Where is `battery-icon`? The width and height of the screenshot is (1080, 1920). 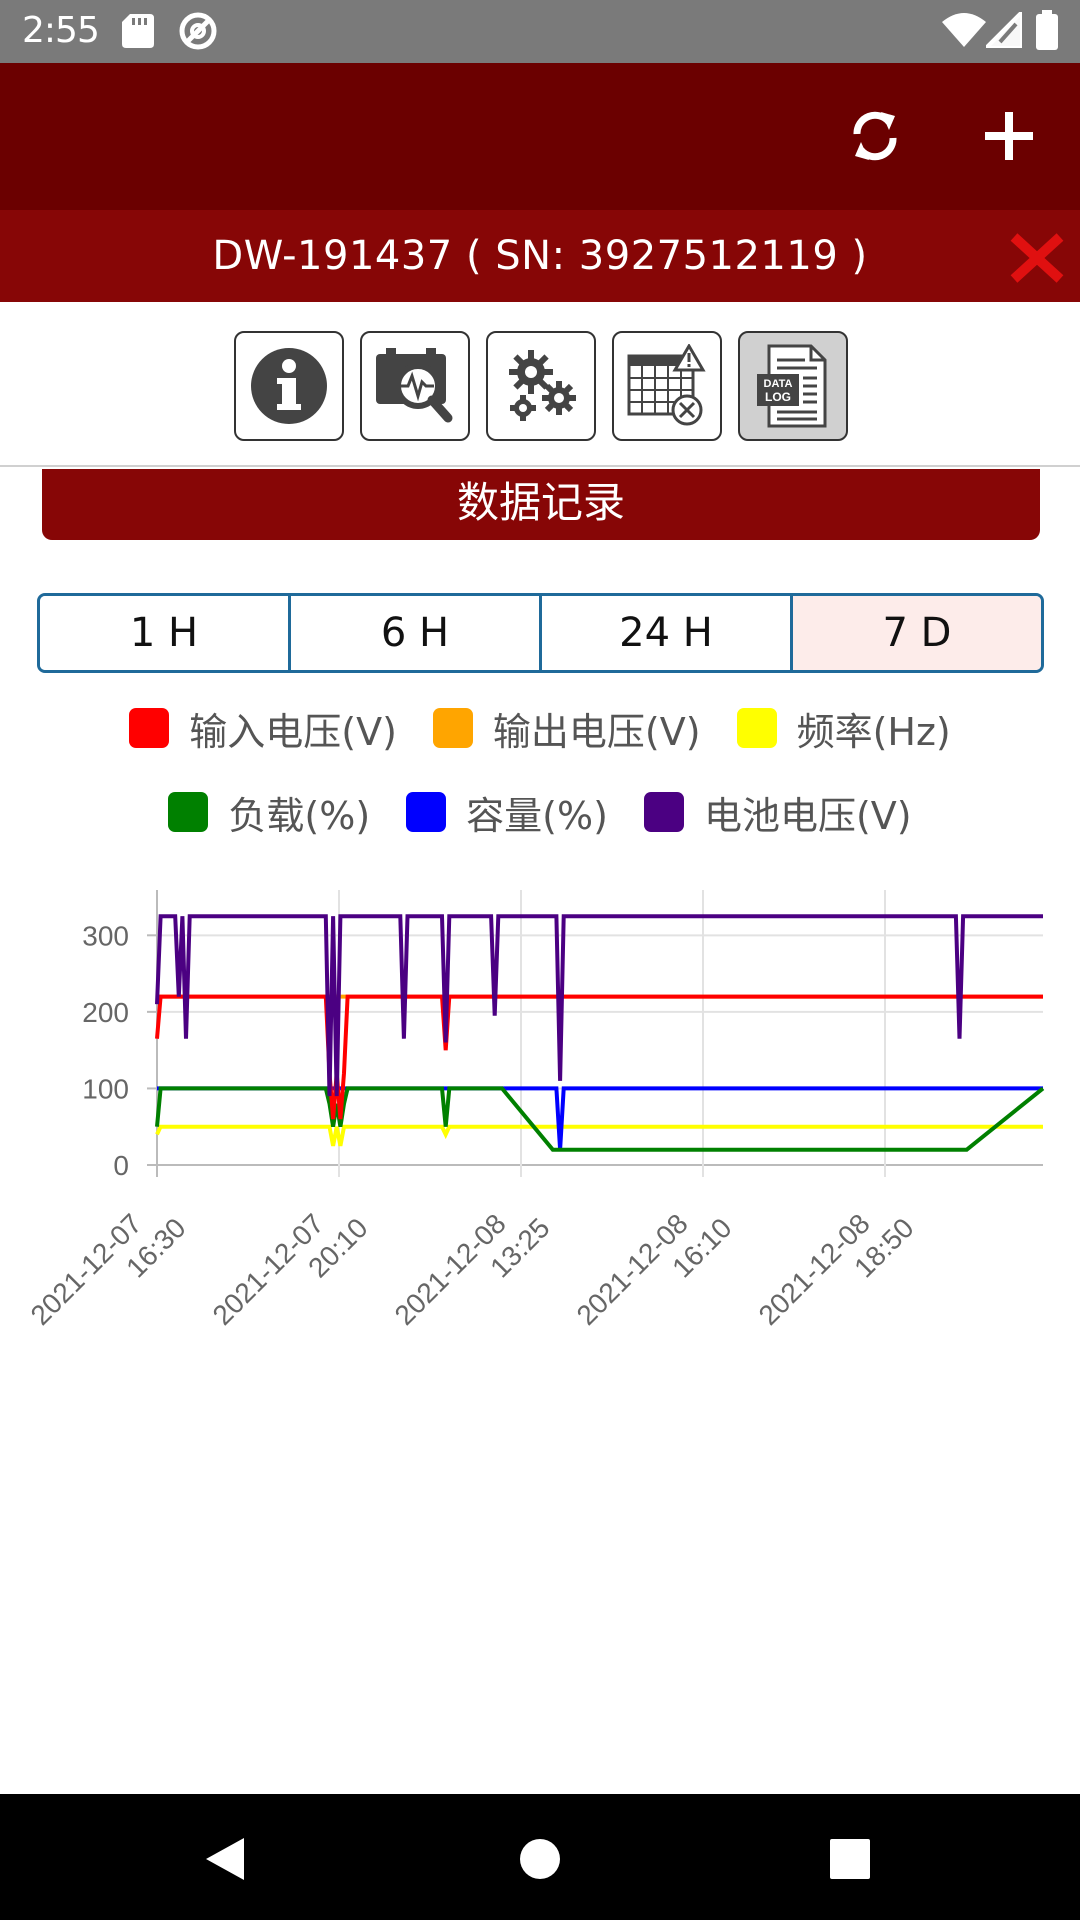
battery-icon is located at coordinates (1047, 32).